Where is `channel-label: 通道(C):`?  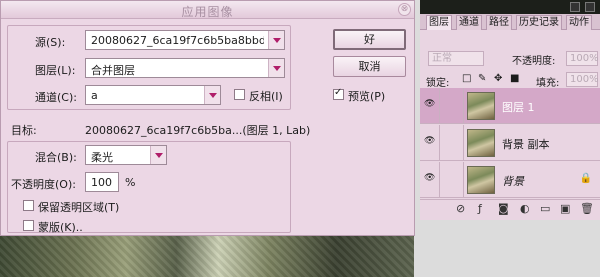 channel-label: 通道(C): is located at coordinates (56, 97).